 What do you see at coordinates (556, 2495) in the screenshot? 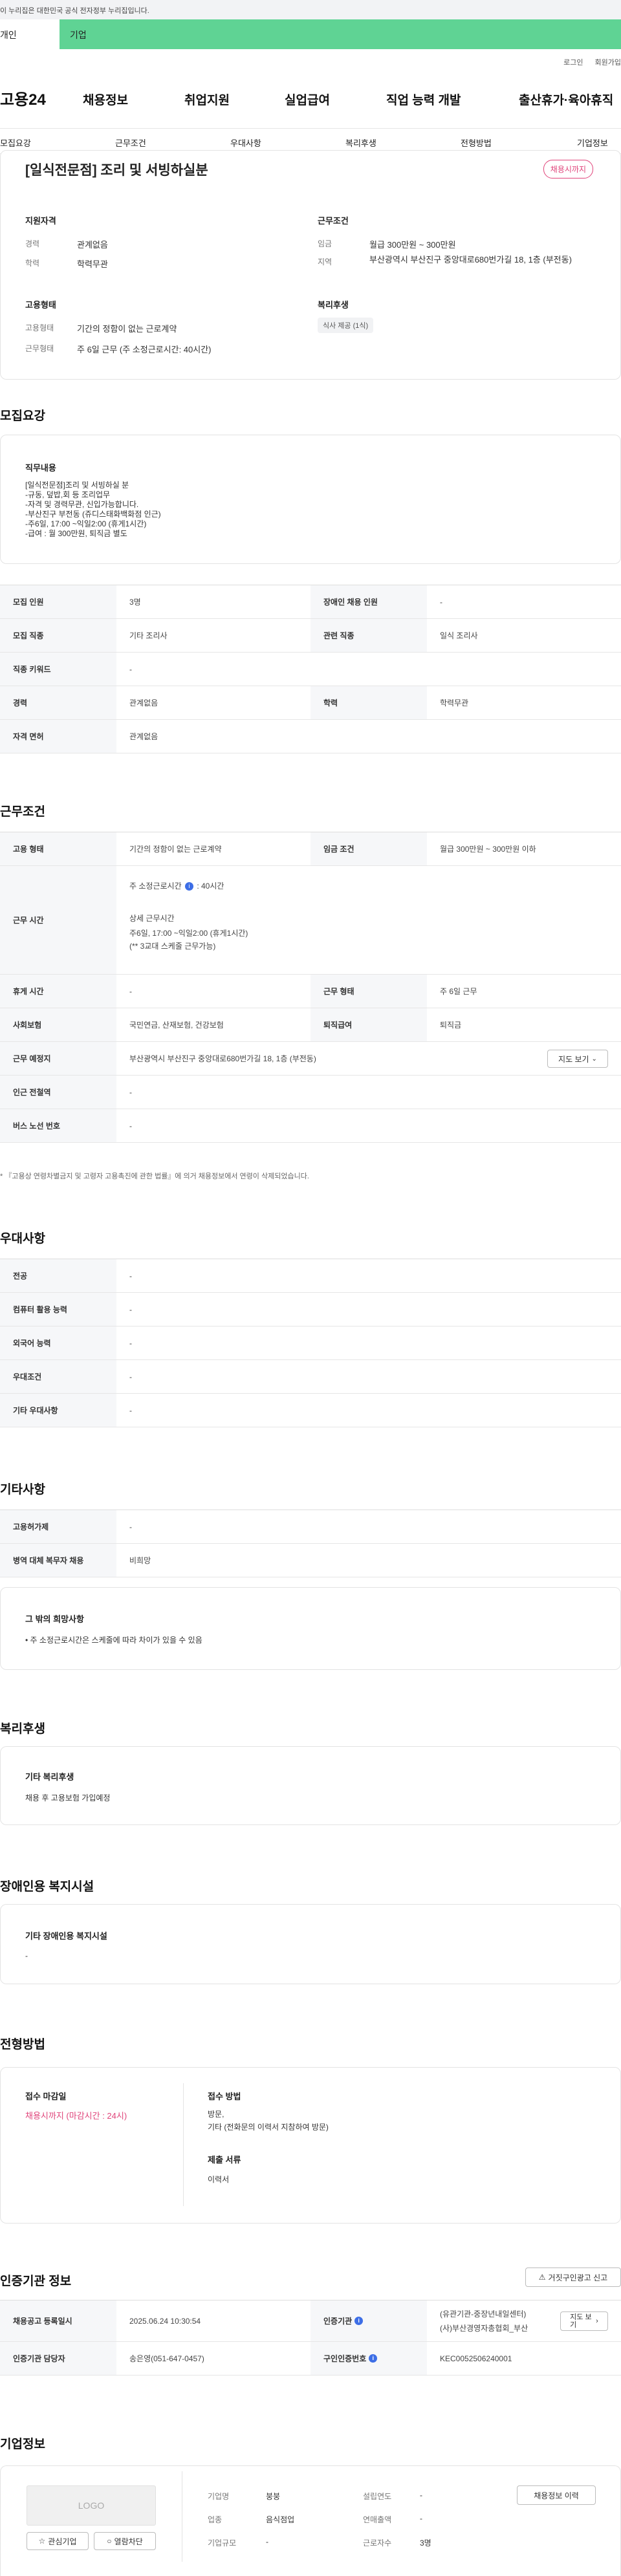
I see `history-button: 채용정보 이력` at bounding box center [556, 2495].